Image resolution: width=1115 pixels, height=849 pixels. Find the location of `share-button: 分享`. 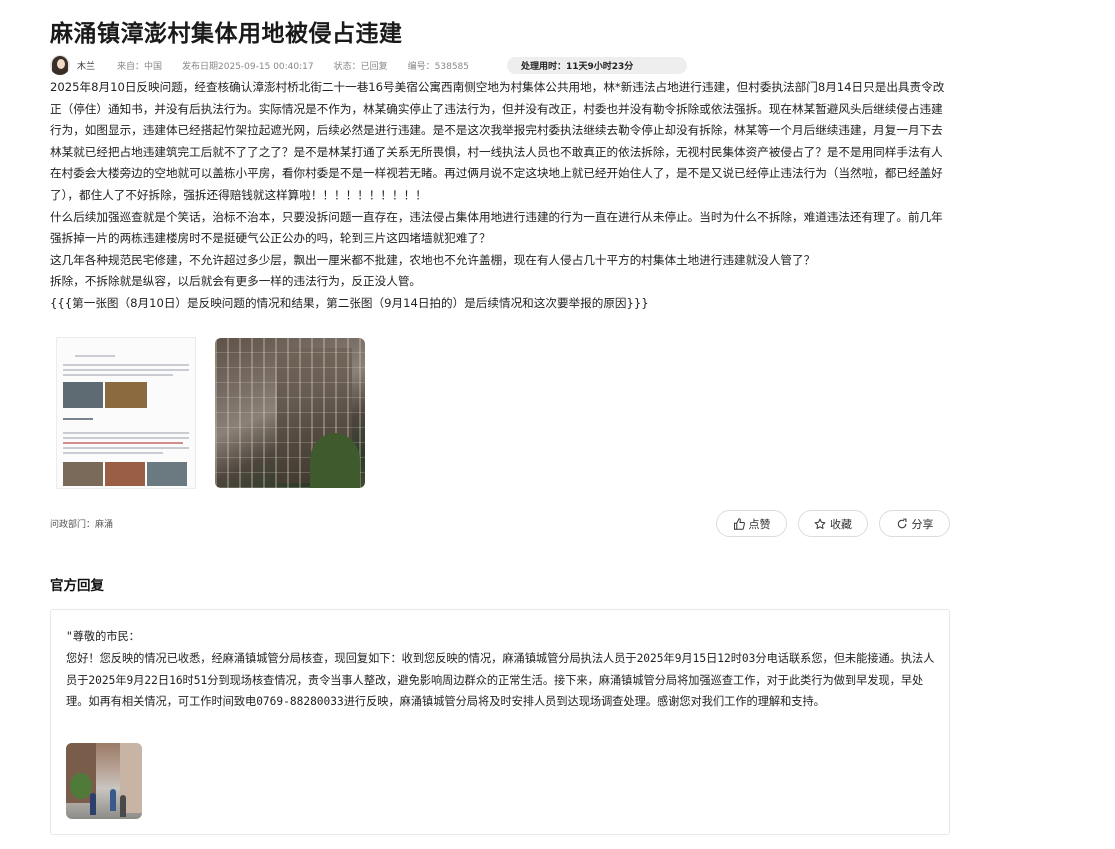

share-button: 分享 is located at coordinates (914, 523).